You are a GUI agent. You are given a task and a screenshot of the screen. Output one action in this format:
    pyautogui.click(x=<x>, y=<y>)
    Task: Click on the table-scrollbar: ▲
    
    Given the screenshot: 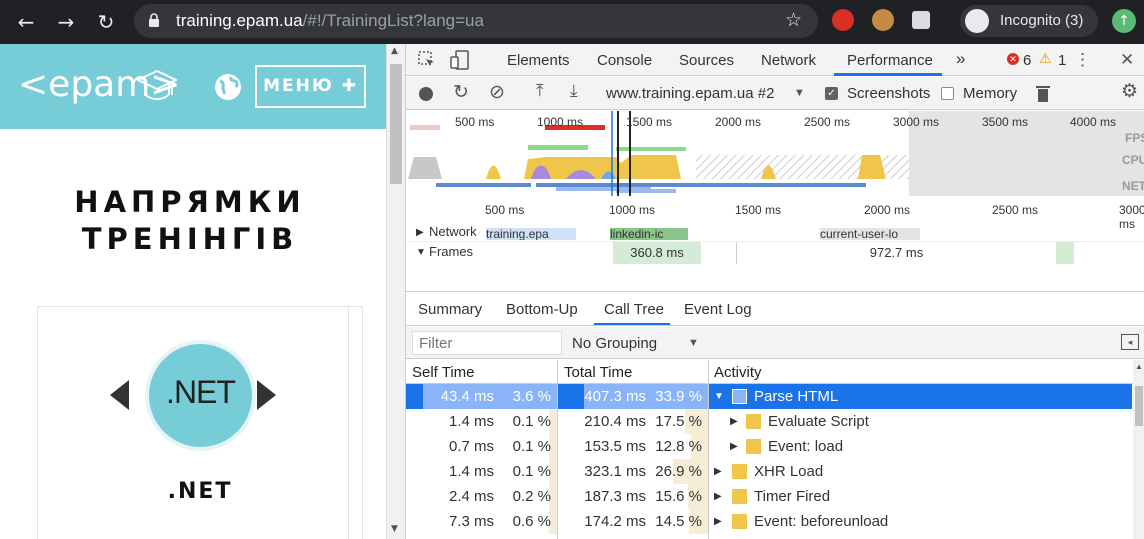 What is the action you would take?
    pyautogui.click(x=1138, y=449)
    